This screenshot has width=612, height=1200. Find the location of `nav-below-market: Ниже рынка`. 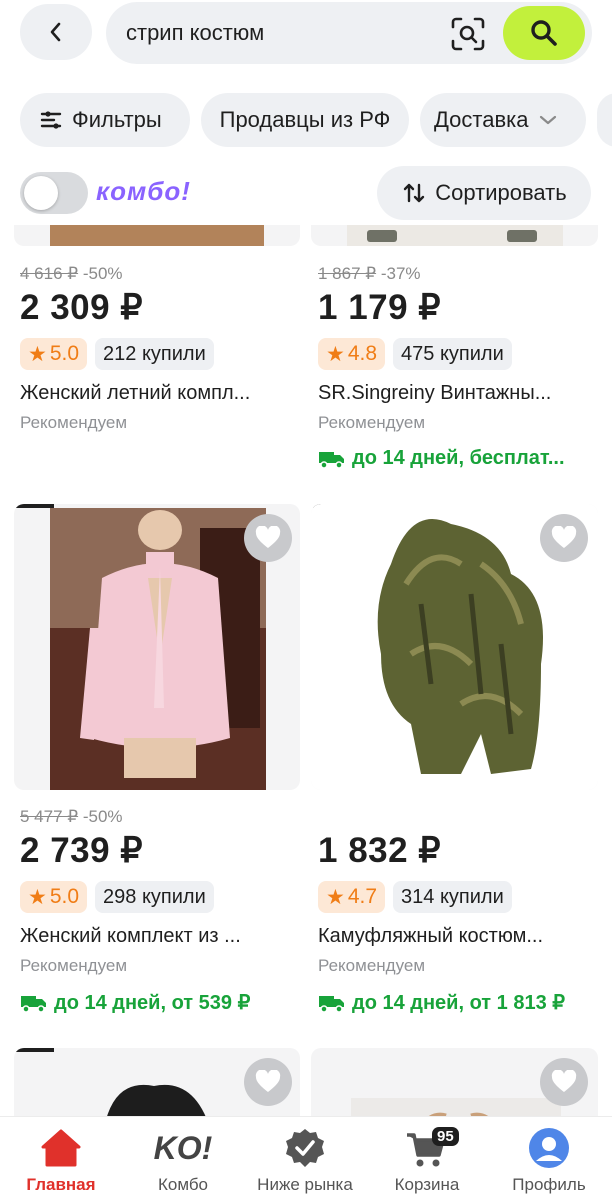

nav-below-market: Ниже рынка is located at coordinates (305, 1161).